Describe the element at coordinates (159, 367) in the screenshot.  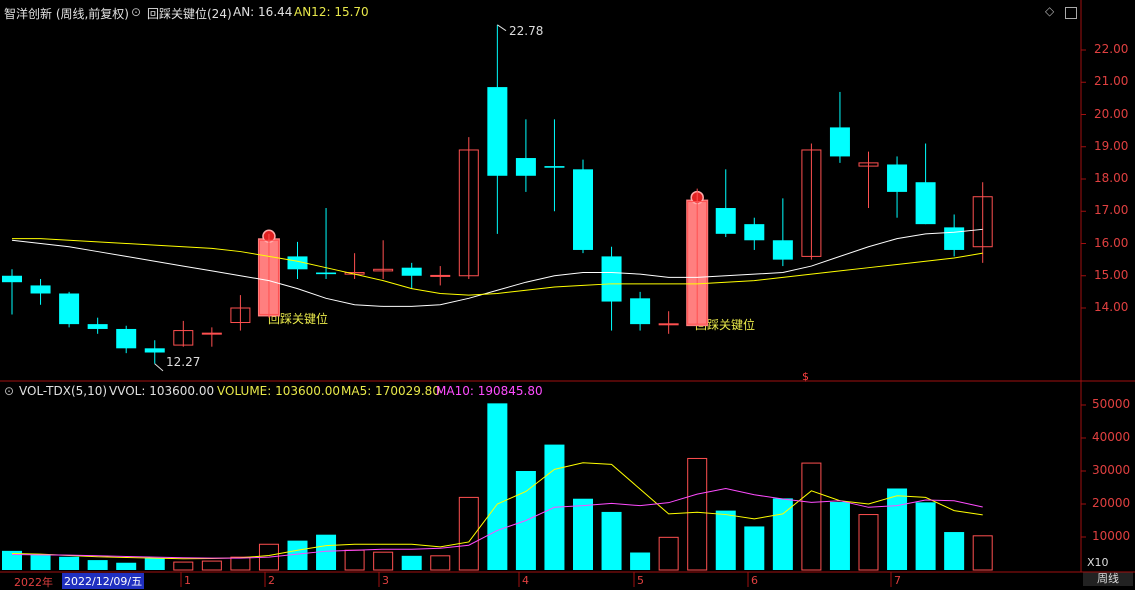
I see `low-marker-arrow` at that location.